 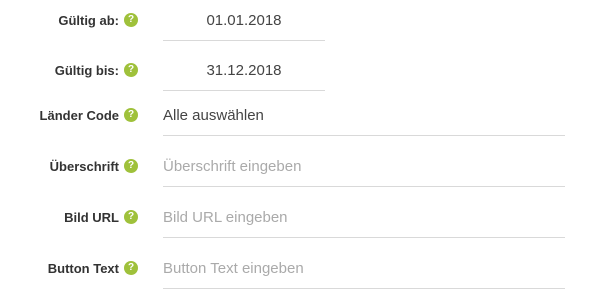 I want to click on image-url-label-group: Bild URL ?, so click(x=101, y=217).